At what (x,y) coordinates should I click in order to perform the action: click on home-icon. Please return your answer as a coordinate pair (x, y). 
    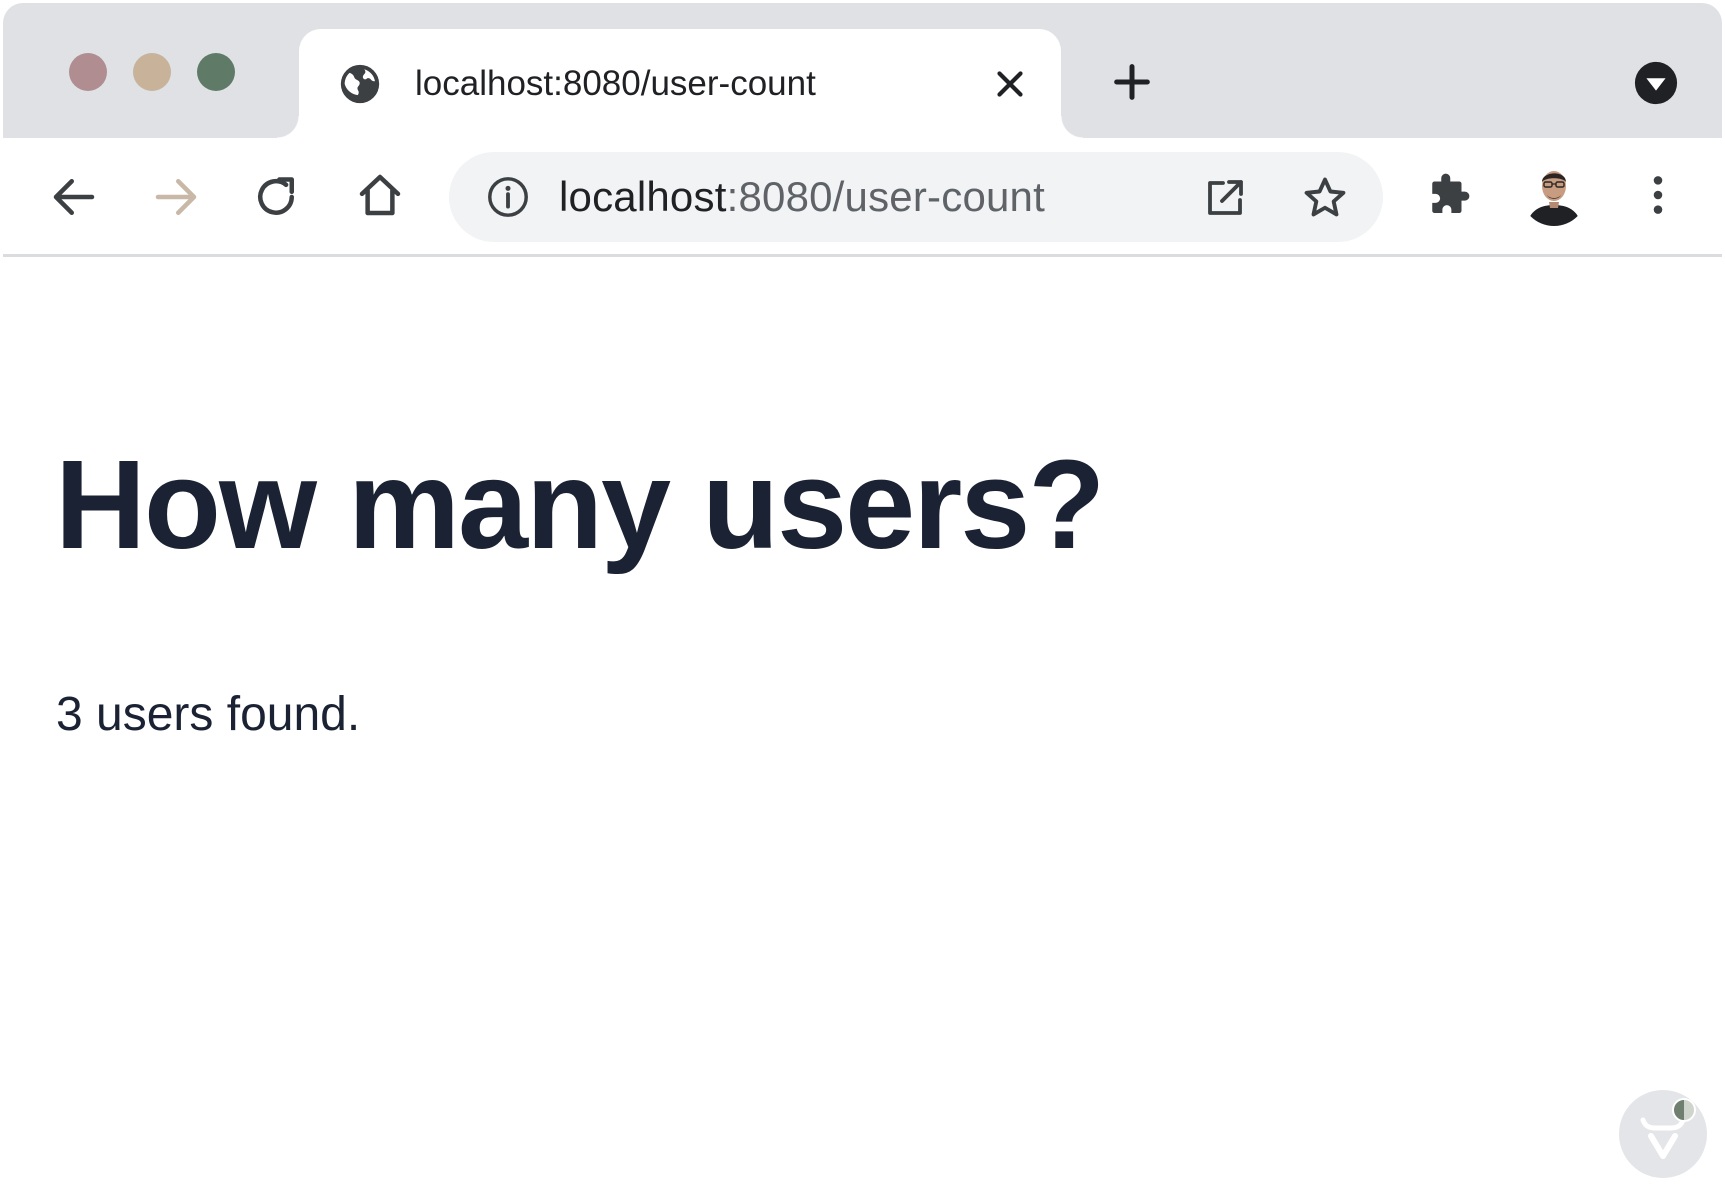
    Looking at the image, I should click on (380, 195).